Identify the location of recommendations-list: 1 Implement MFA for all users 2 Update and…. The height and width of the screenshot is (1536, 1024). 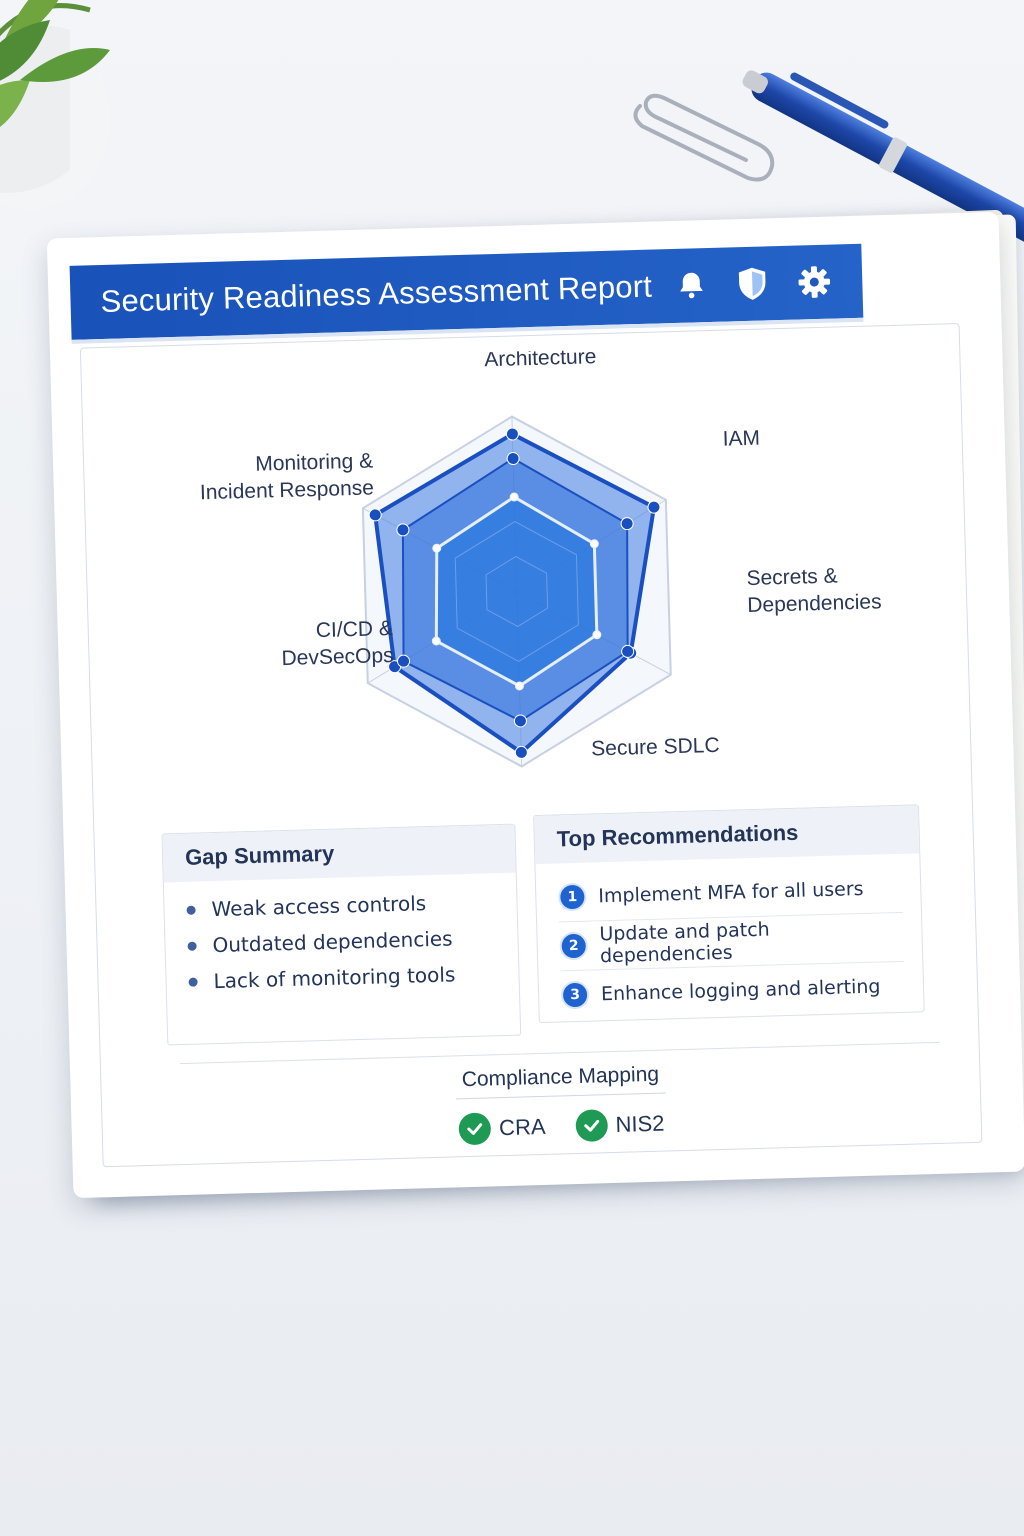
(729, 936).